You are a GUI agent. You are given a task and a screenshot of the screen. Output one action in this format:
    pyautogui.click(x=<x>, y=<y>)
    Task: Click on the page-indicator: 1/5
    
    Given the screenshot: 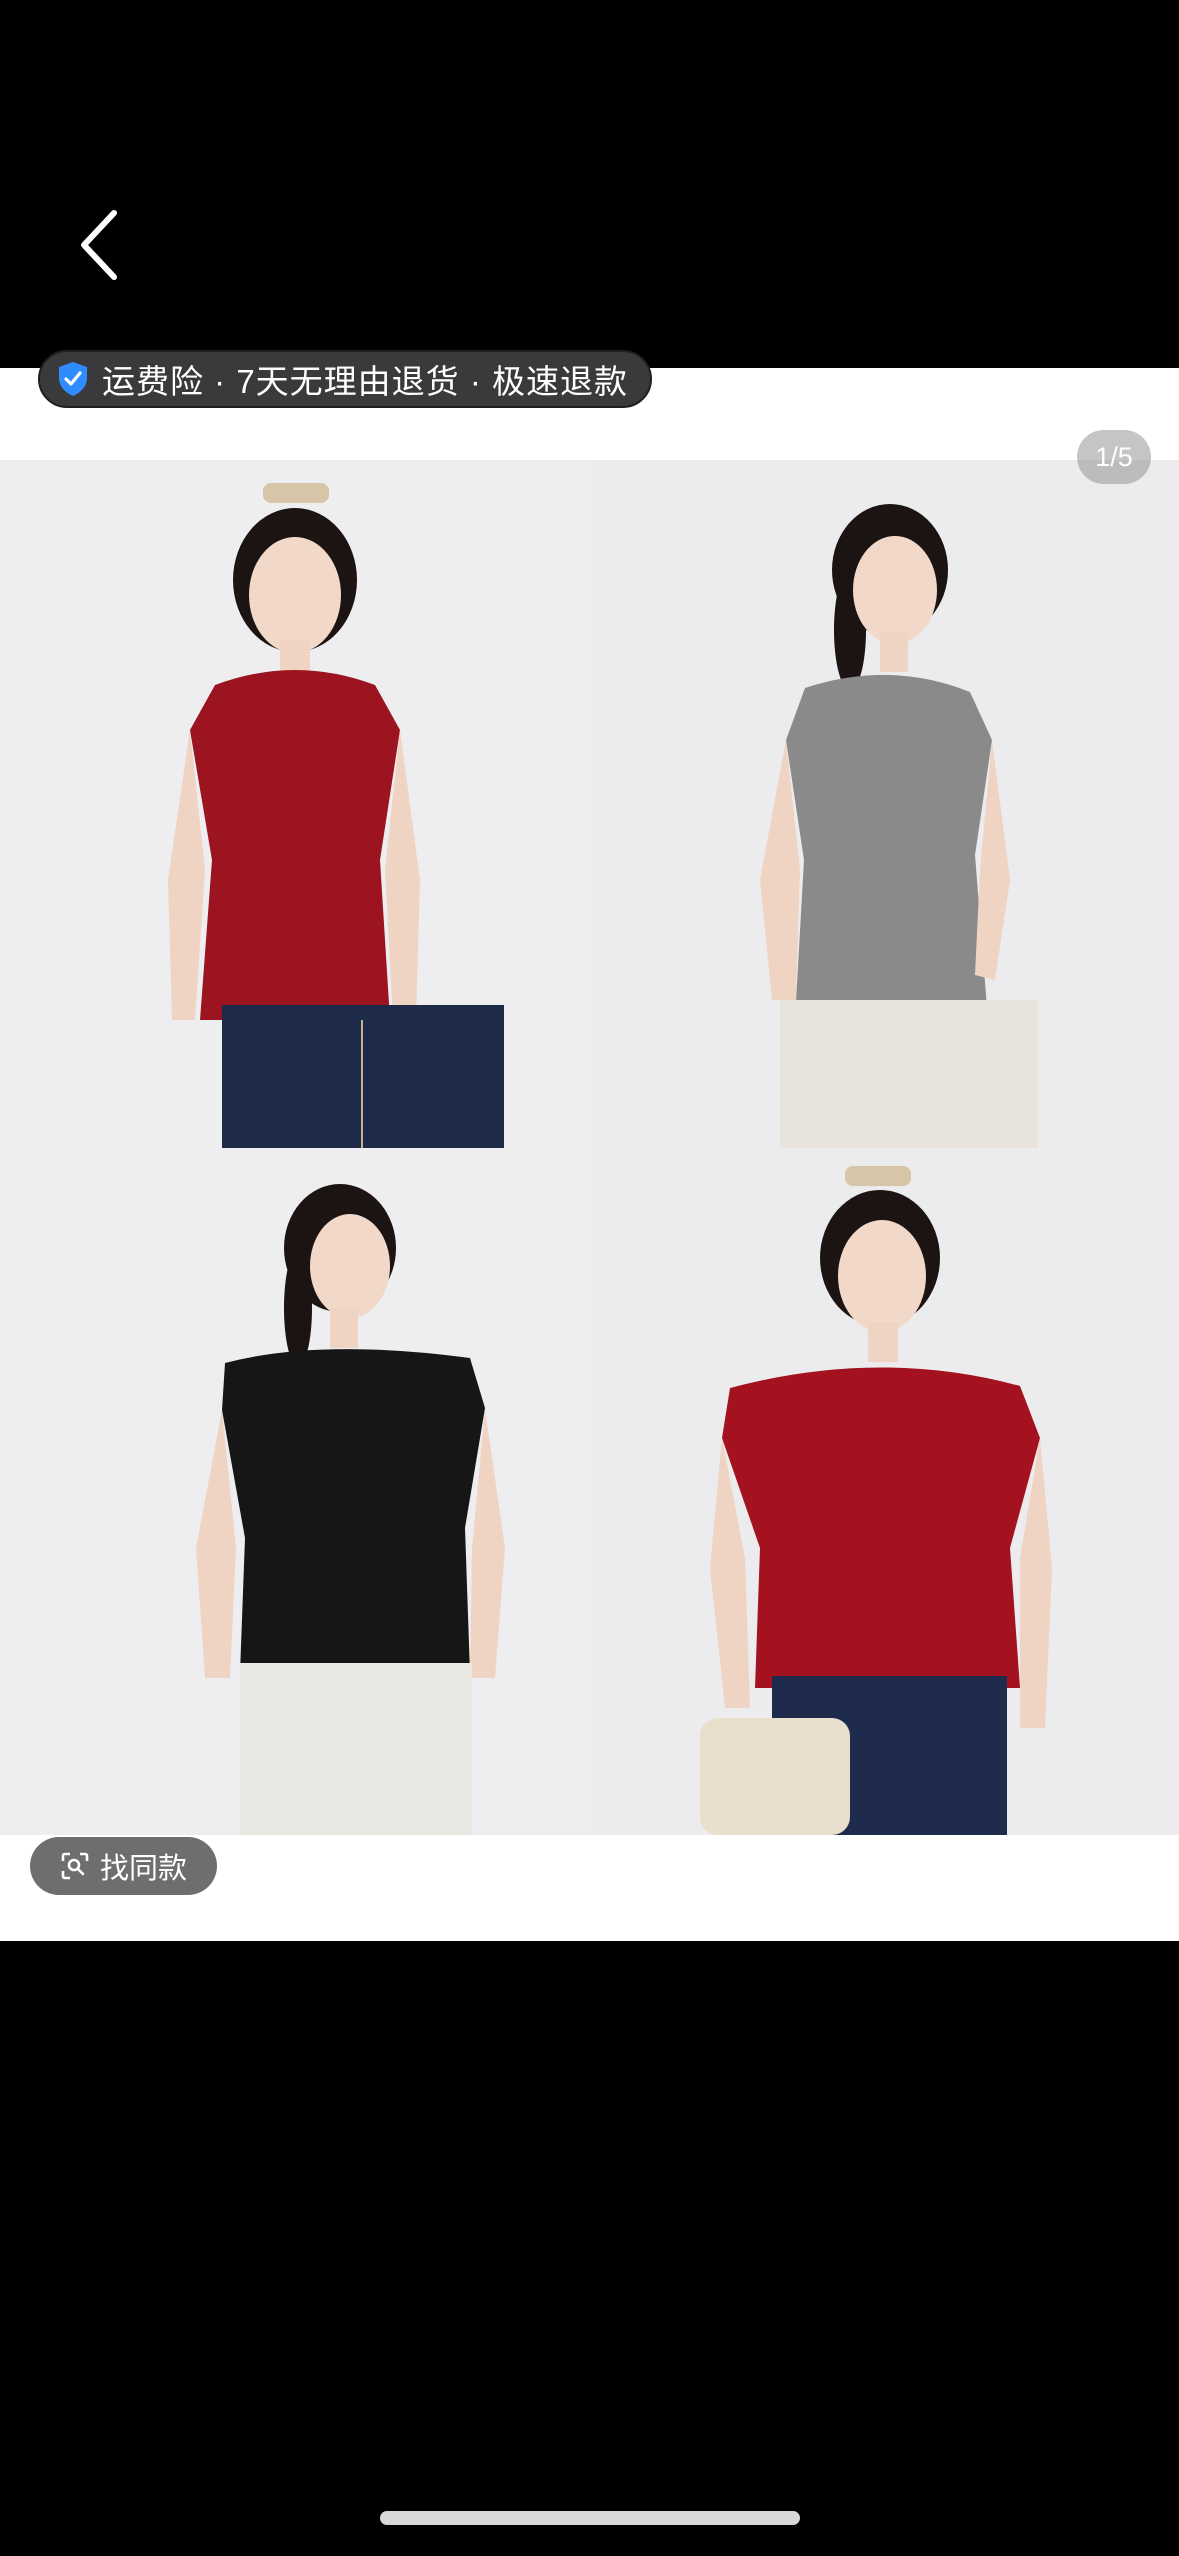 What is the action you would take?
    pyautogui.click(x=1114, y=457)
    